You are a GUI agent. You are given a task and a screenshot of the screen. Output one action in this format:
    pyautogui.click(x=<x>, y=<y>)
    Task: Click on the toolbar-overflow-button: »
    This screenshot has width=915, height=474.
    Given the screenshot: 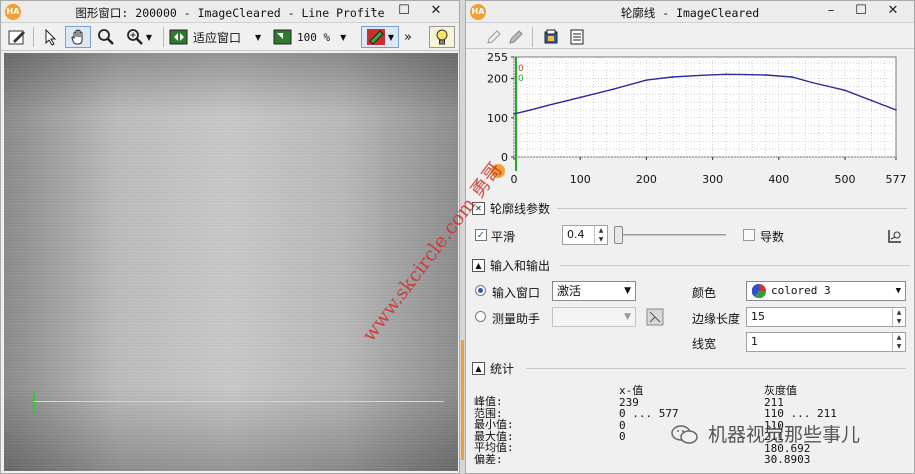 What is the action you would take?
    pyautogui.click(x=408, y=37)
    